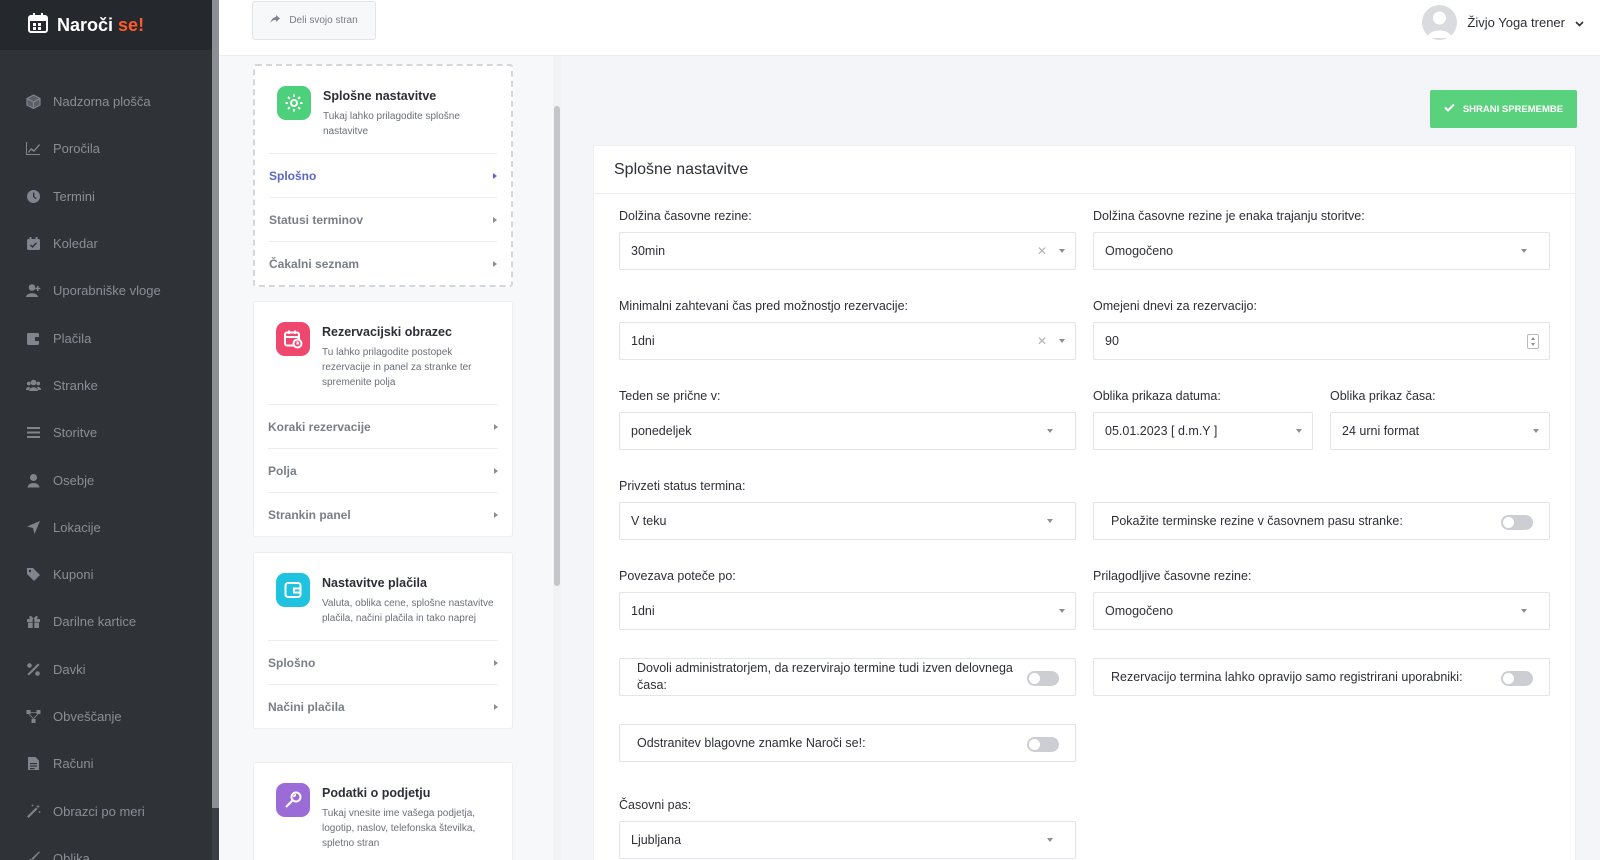  What do you see at coordinates (383, 426) in the screenshot?
I see `settings-link: Koraki rezervacije` at bounding box center [383, 426].